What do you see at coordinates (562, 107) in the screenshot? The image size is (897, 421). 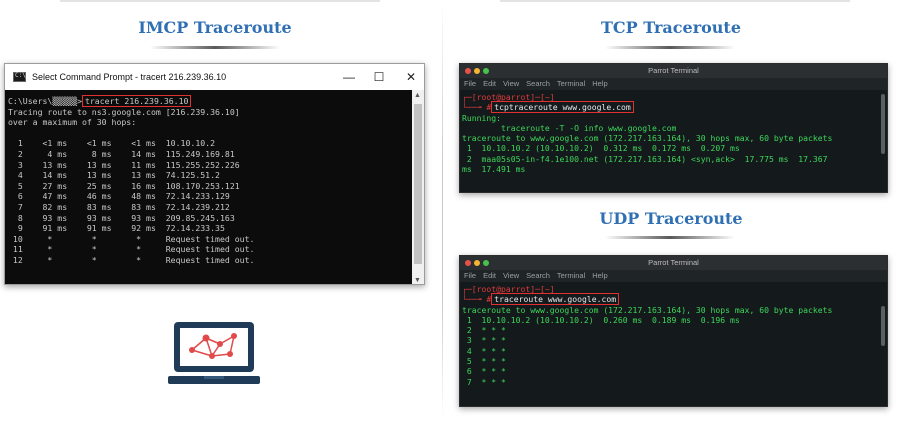 I see `tcp-command-highlight: tcptraceroute www.google.com` at bounding box center [562, 107].